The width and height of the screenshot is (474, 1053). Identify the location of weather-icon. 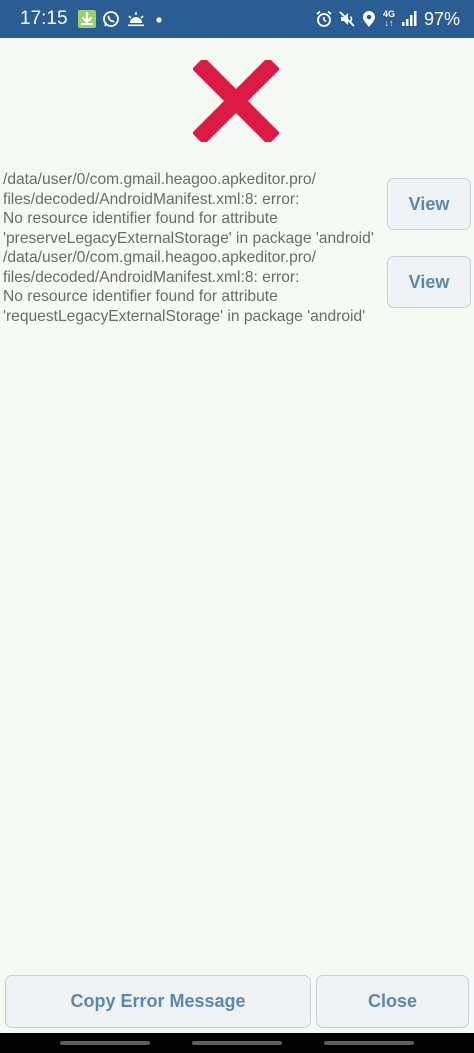
(136, 19).